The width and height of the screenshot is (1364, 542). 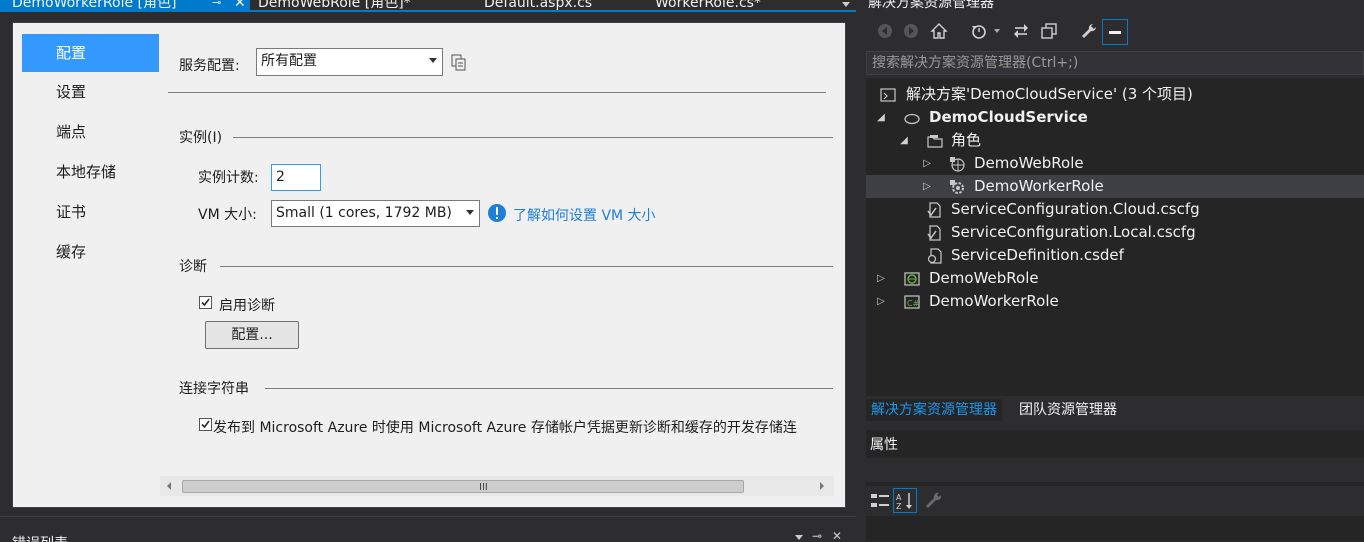 What do you see at coordinates (1115, 278) in the screenshot?
I see `tree-item-project-demowebrole: ▷ DemoWebRole` at bounding box center [1115, 278].